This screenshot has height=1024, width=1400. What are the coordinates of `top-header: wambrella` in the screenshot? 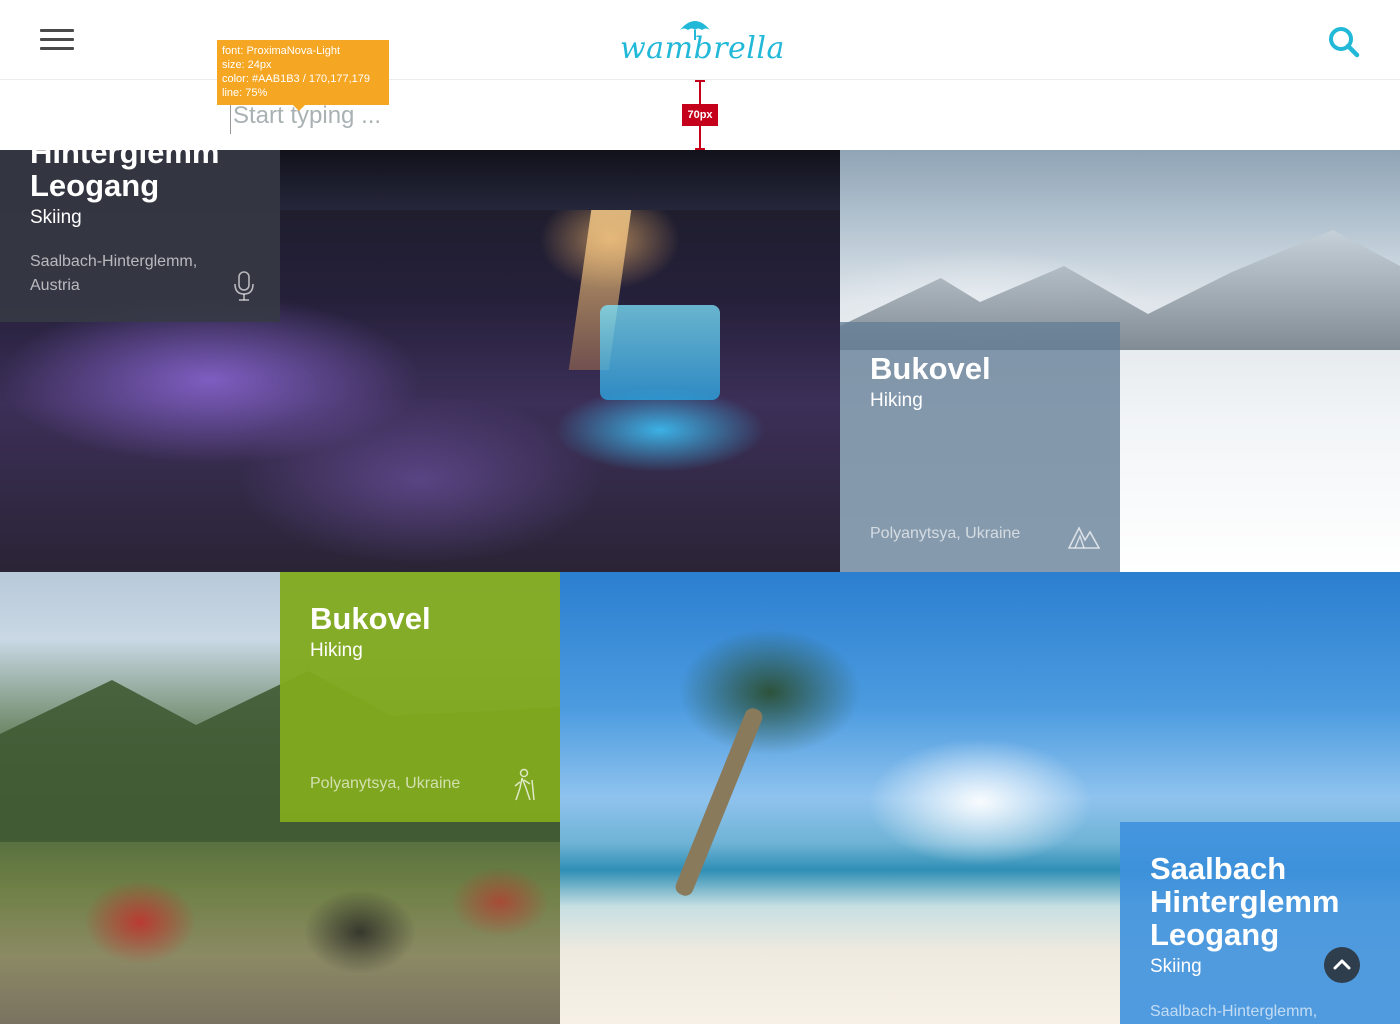 It's located at (700, 40).